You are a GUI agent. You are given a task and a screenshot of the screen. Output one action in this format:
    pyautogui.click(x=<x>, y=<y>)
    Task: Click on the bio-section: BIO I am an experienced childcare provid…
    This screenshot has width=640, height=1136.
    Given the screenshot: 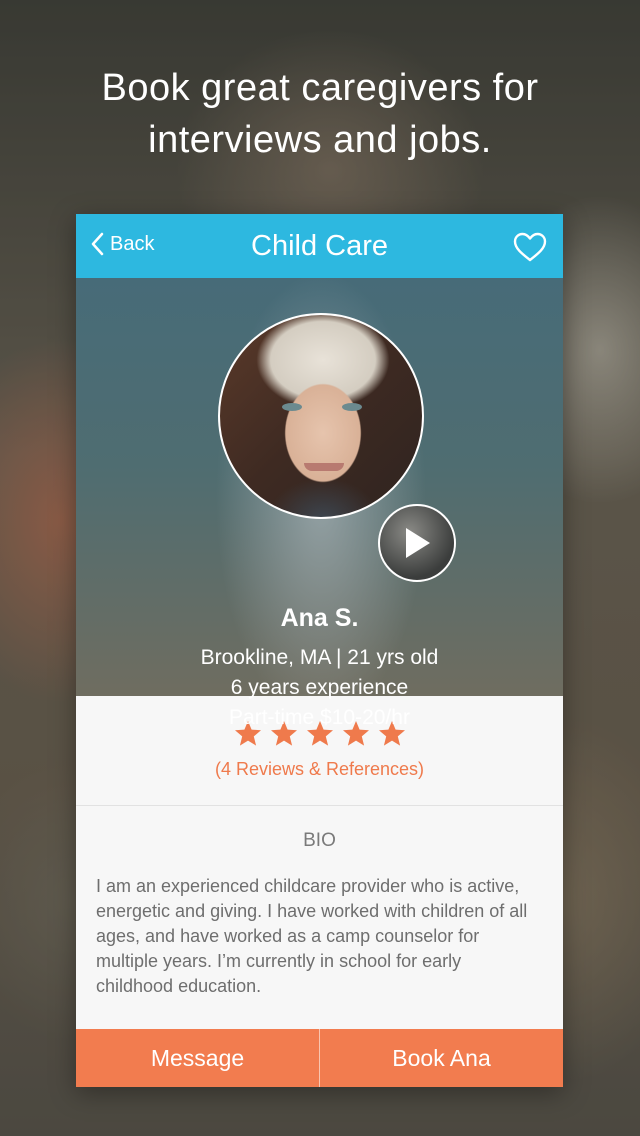 What is the action you would take?
    pyautogui.click(x=319, y=914)
    